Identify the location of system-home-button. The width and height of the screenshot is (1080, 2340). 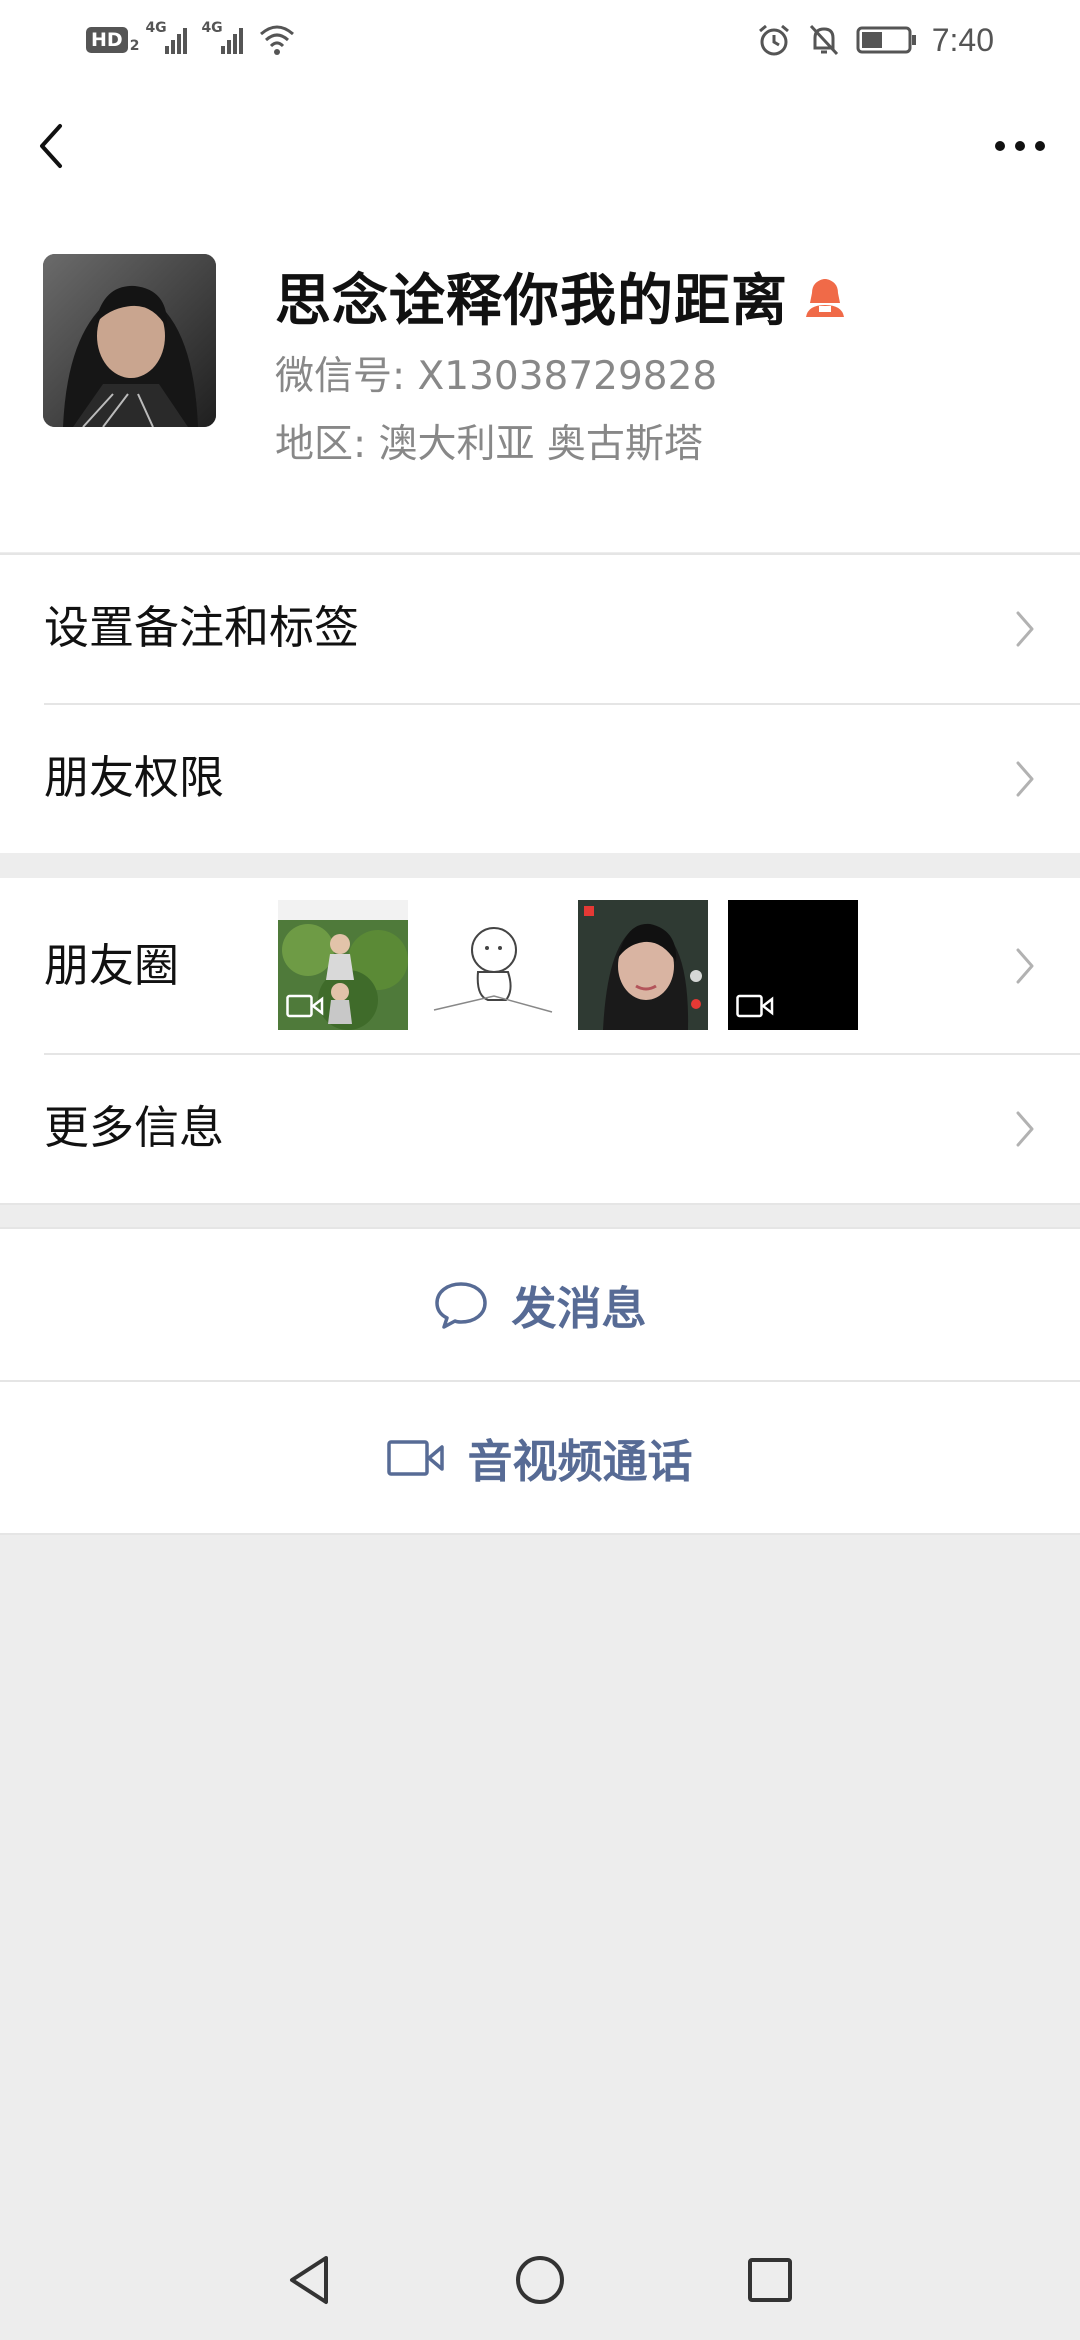
(540, 2280).